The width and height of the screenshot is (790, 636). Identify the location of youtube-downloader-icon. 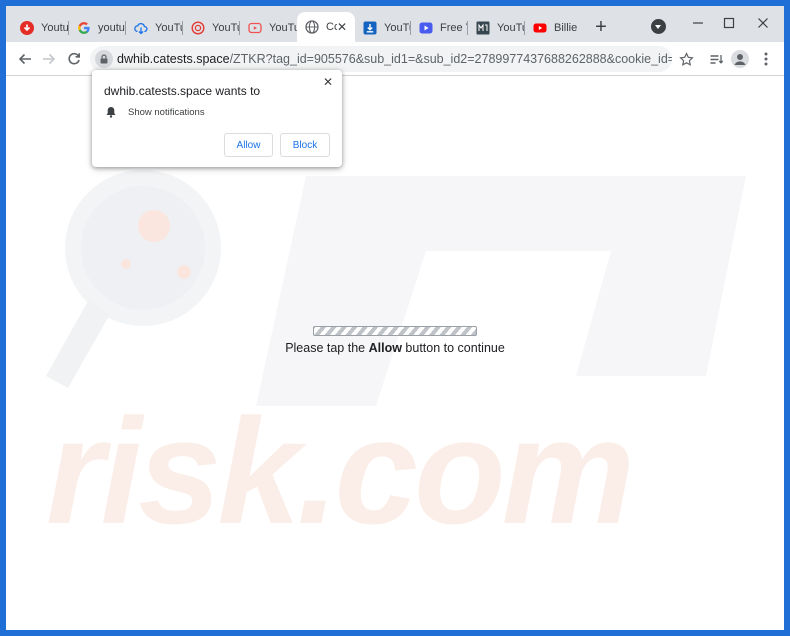
(27, 28).